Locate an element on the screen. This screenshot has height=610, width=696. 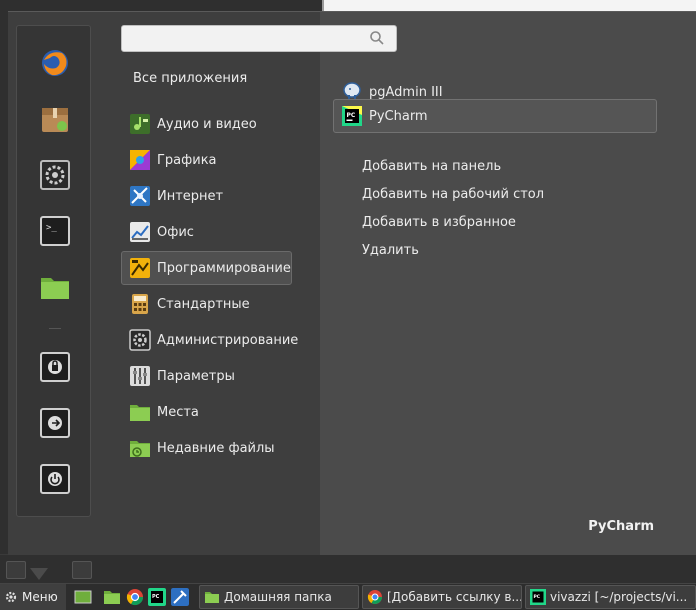
category-all-applications: Все приложения is located at coordinates (190, 78).